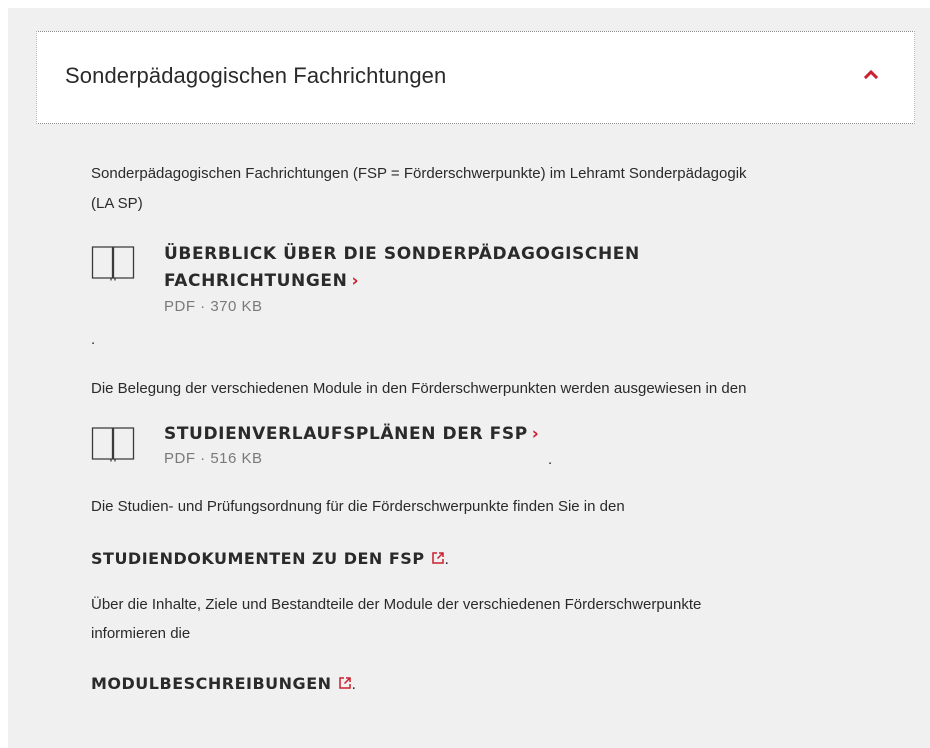 Image resolution: width=930 pixels, height=748 pixels. Describe the element at coordinates (871, 74) in the screenshot. I see `chevron-up-icon` at that location.